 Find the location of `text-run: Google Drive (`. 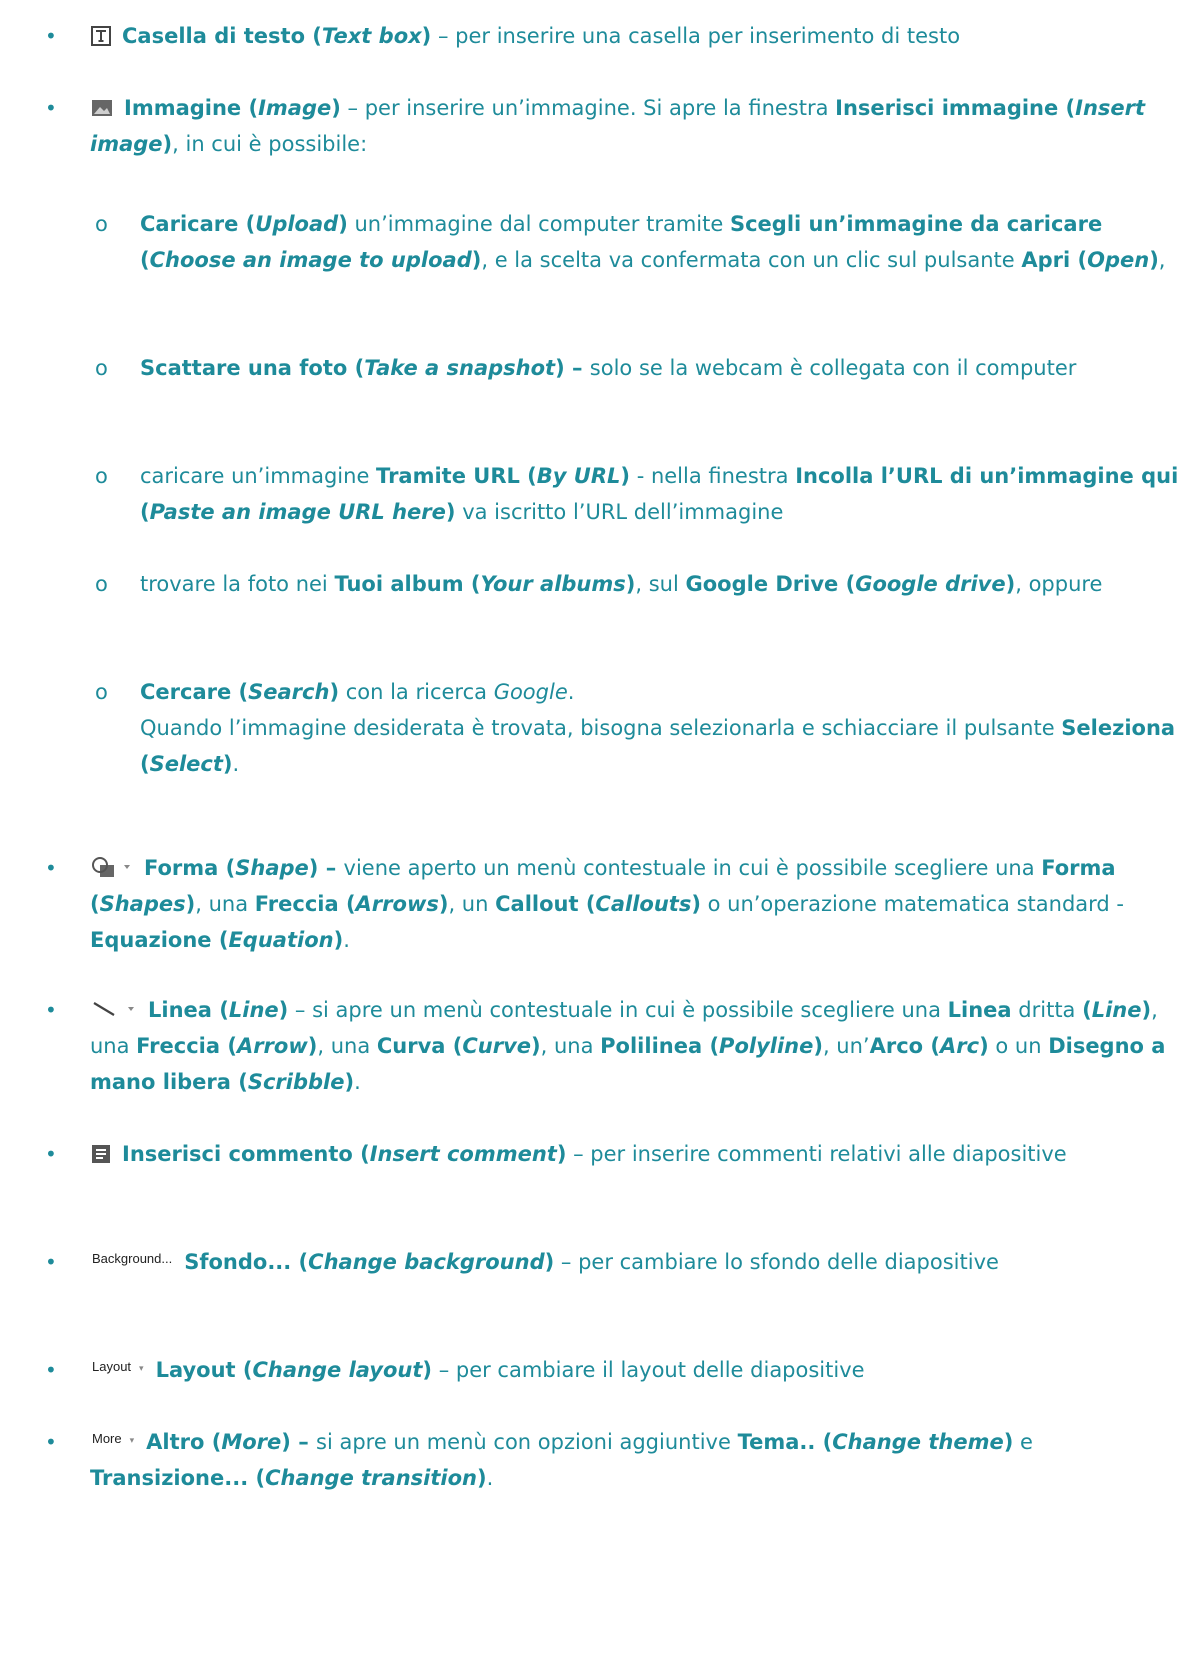

text-run: Google Drive ( is located at coordinates (770, 584).